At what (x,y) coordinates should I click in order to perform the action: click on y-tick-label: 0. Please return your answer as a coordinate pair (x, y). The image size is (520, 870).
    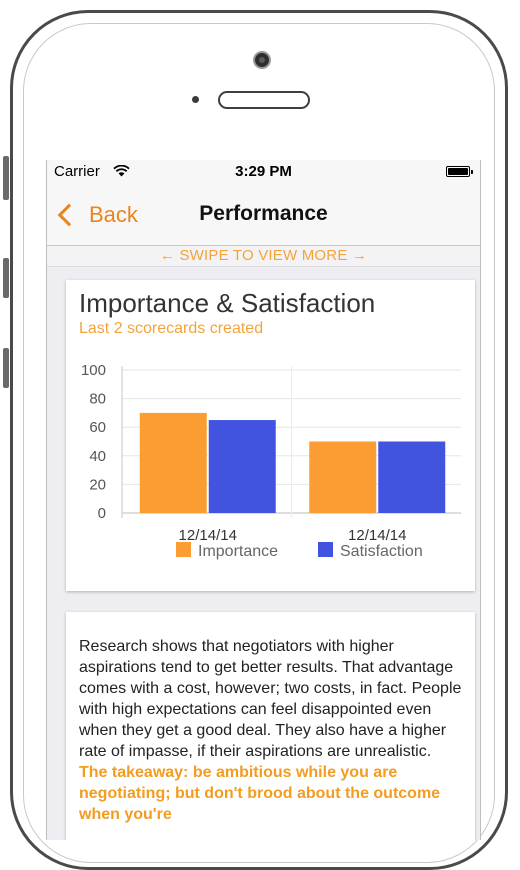
    Looking at the image, I should click on (102, 513).